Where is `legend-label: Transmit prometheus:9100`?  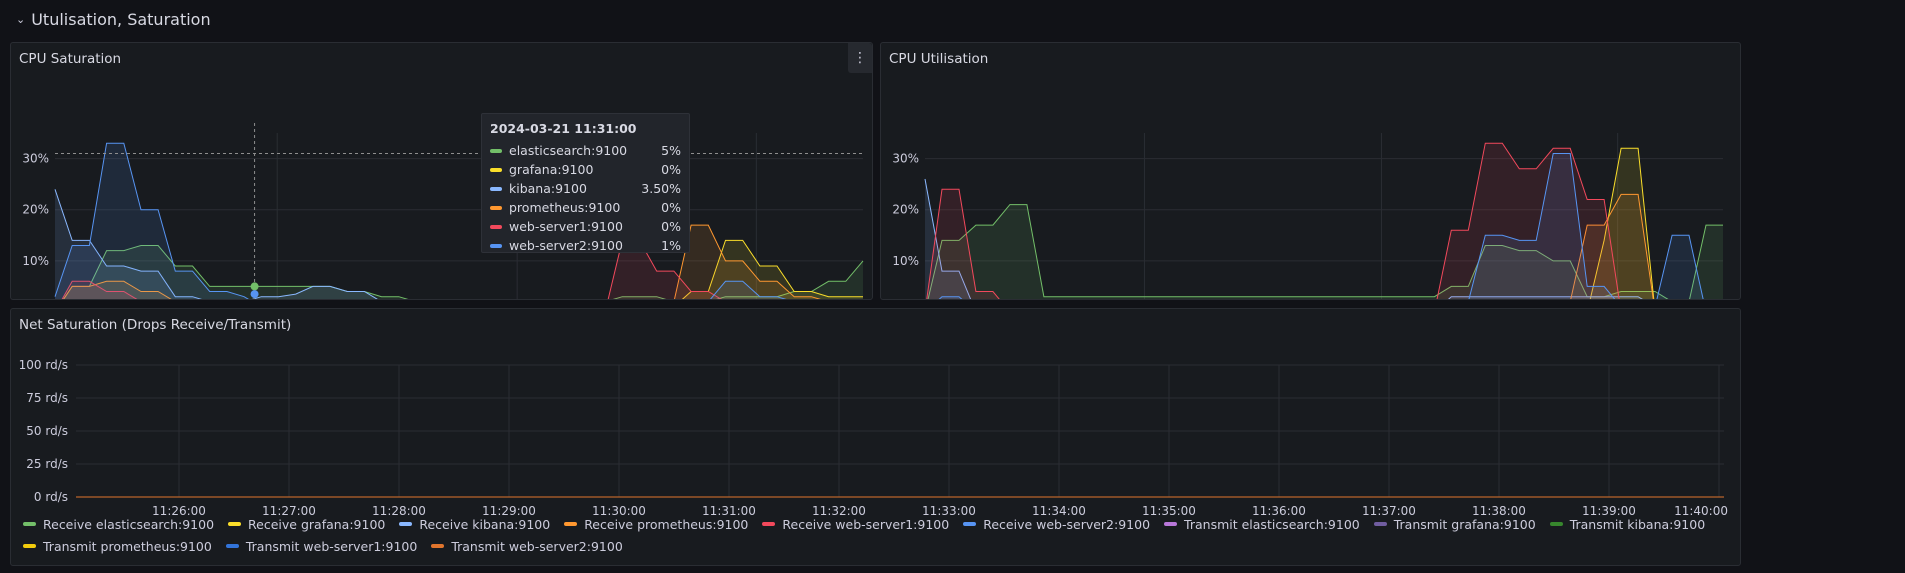
legend-label: Transmit prometheus:9100 is located at coordinates (127, 546).